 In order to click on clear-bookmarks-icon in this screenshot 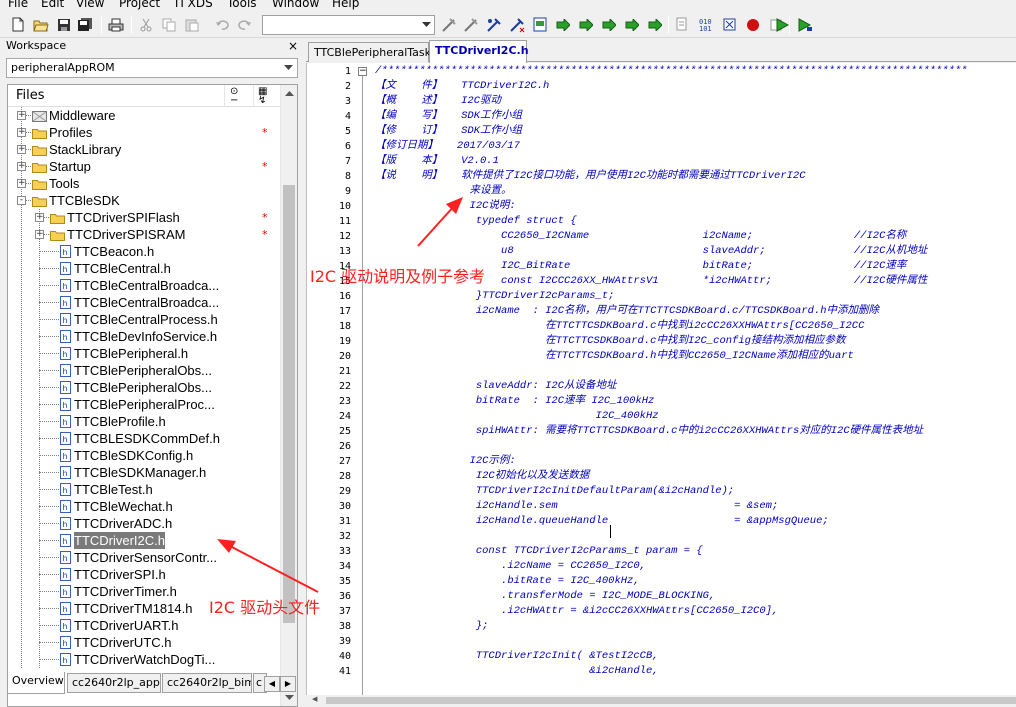, I will do `click(516, 24)`.